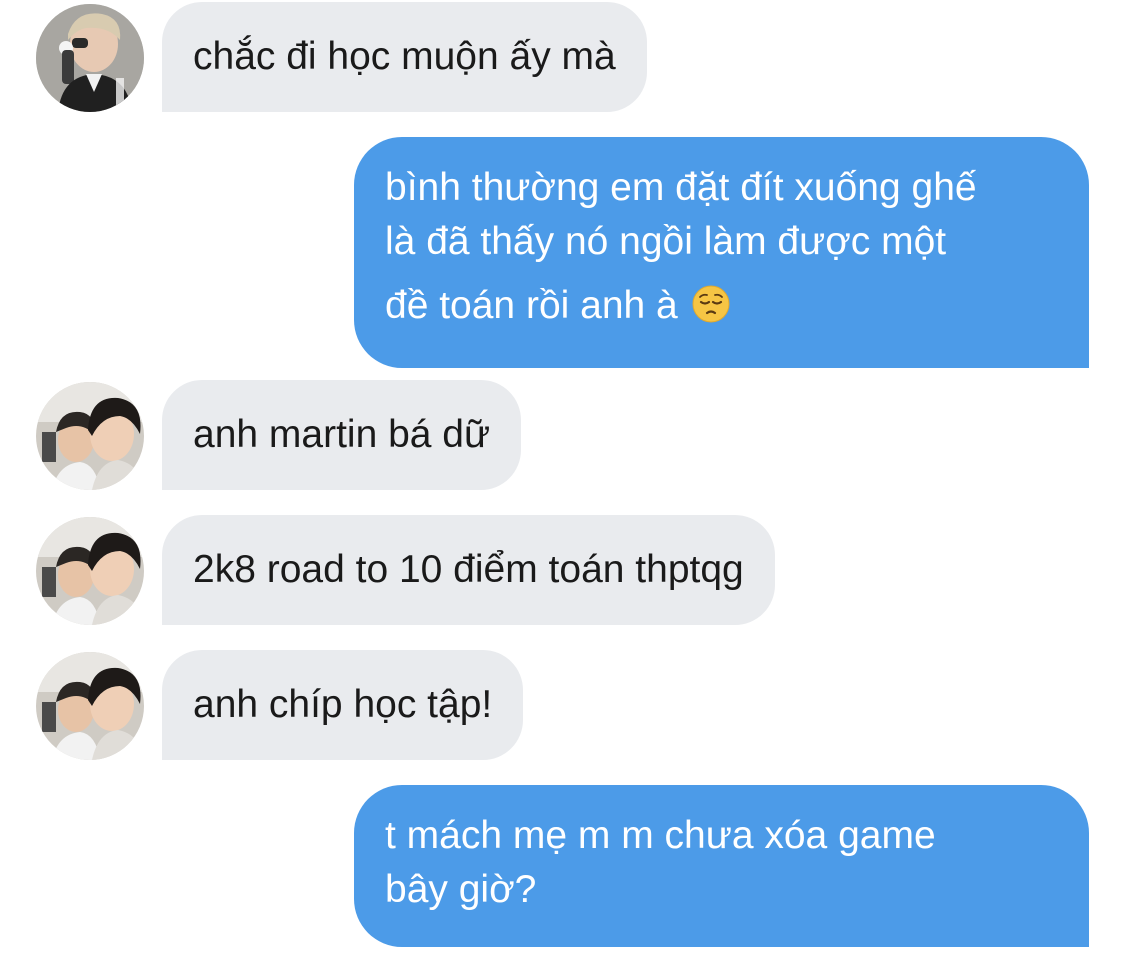 Image resolution: width=1125 pixels, height=954 pixels. I want to click on message-text: chắc đi học muộn ấy mà, so click(404, 56).